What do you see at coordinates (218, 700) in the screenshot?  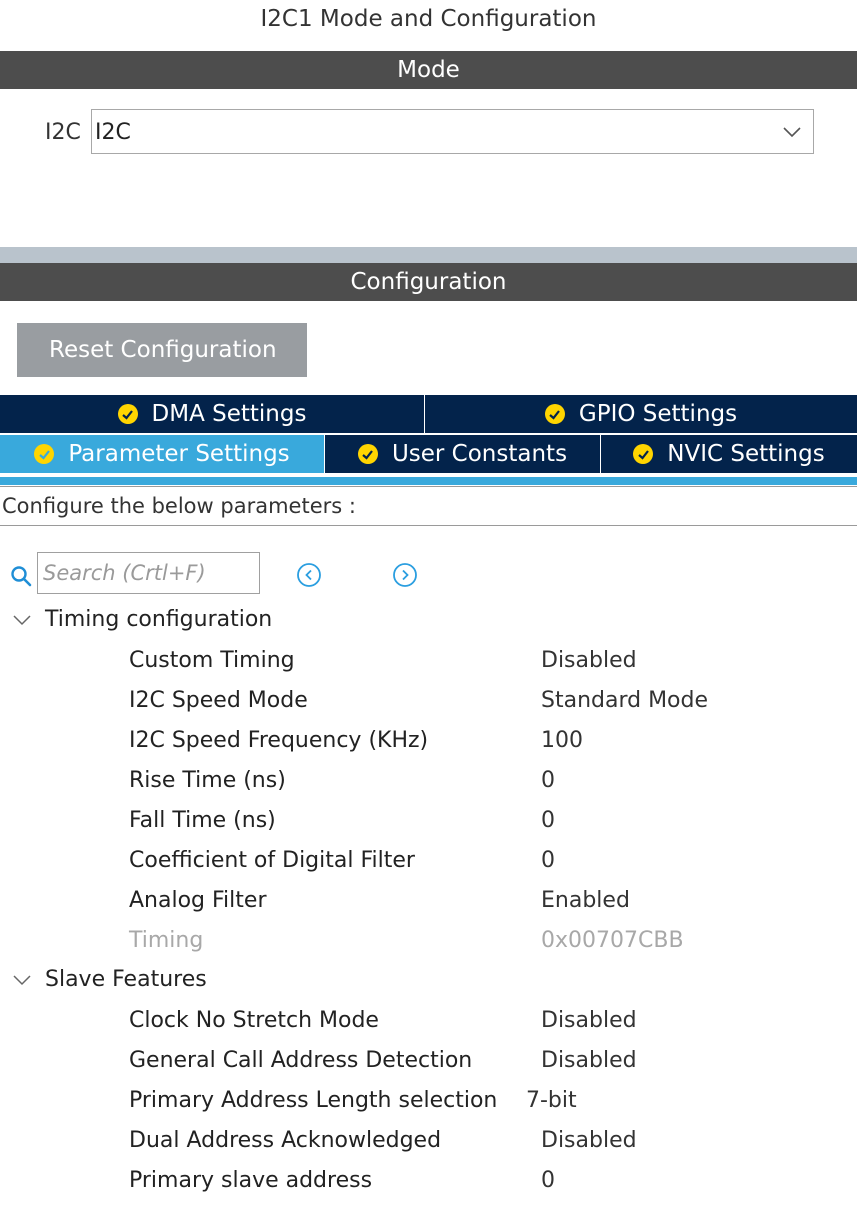 I see `param-name: I2C Speed Mode` at bounding box center [218, 700].